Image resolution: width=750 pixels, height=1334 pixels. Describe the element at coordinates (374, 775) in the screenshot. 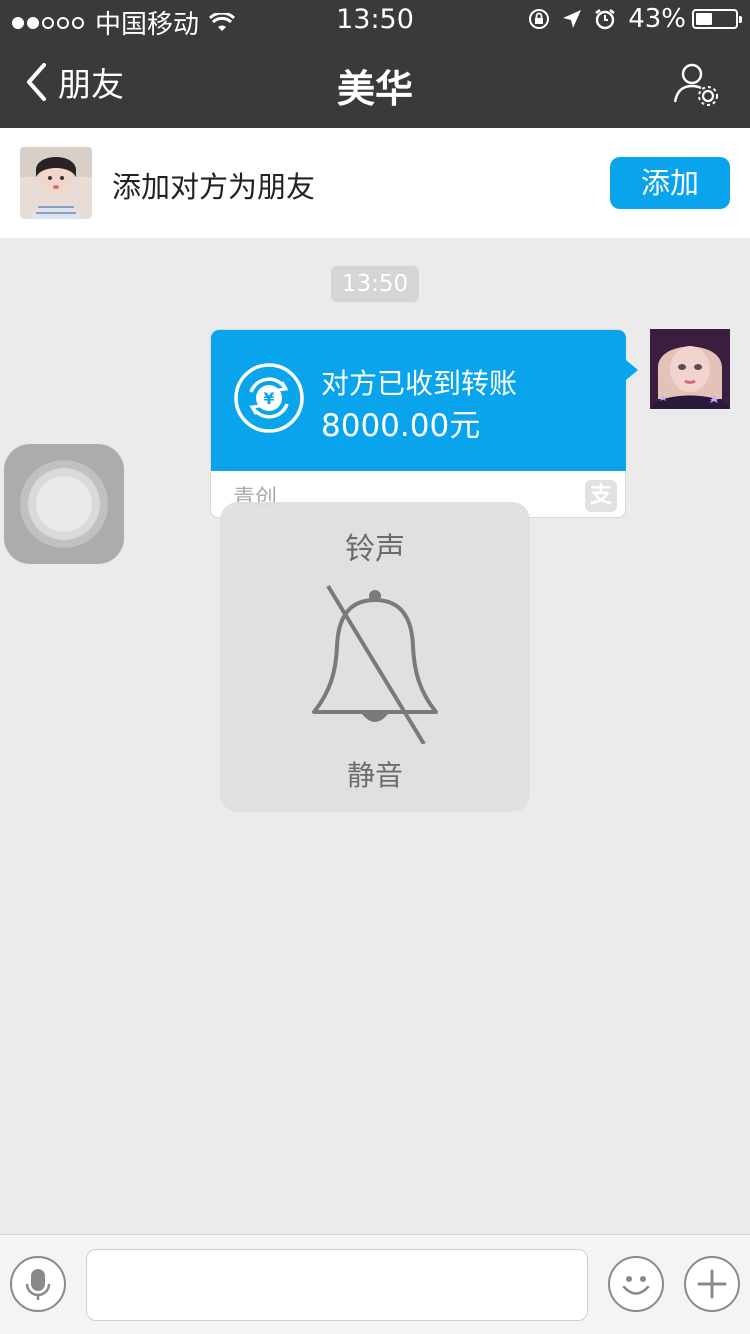

I see `hud-label: 静音` at that location.